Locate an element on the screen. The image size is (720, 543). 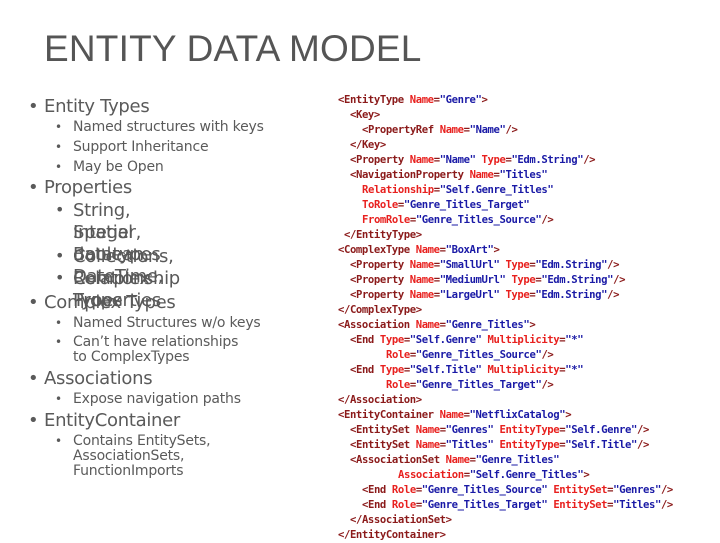
sub-bullet-text: FunctionImports is located at coordinates (128, 471).